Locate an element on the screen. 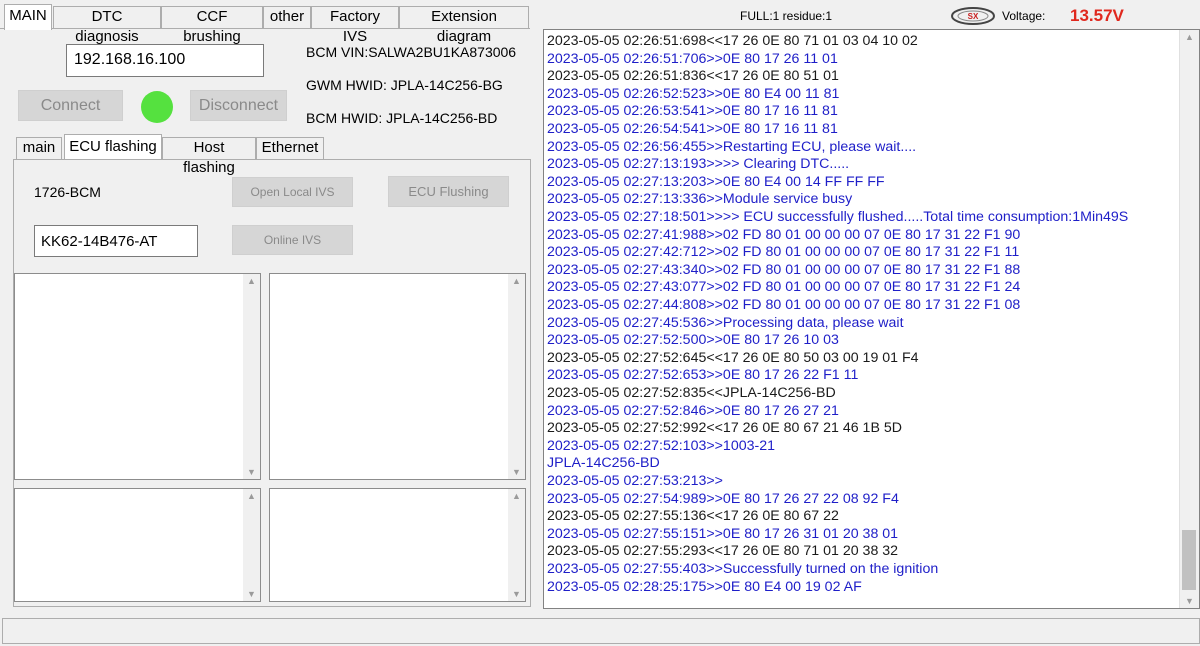 The image size is (1200, 646). tab-ccf-brushing: CCF brushing is located at coordinates (212, 25).